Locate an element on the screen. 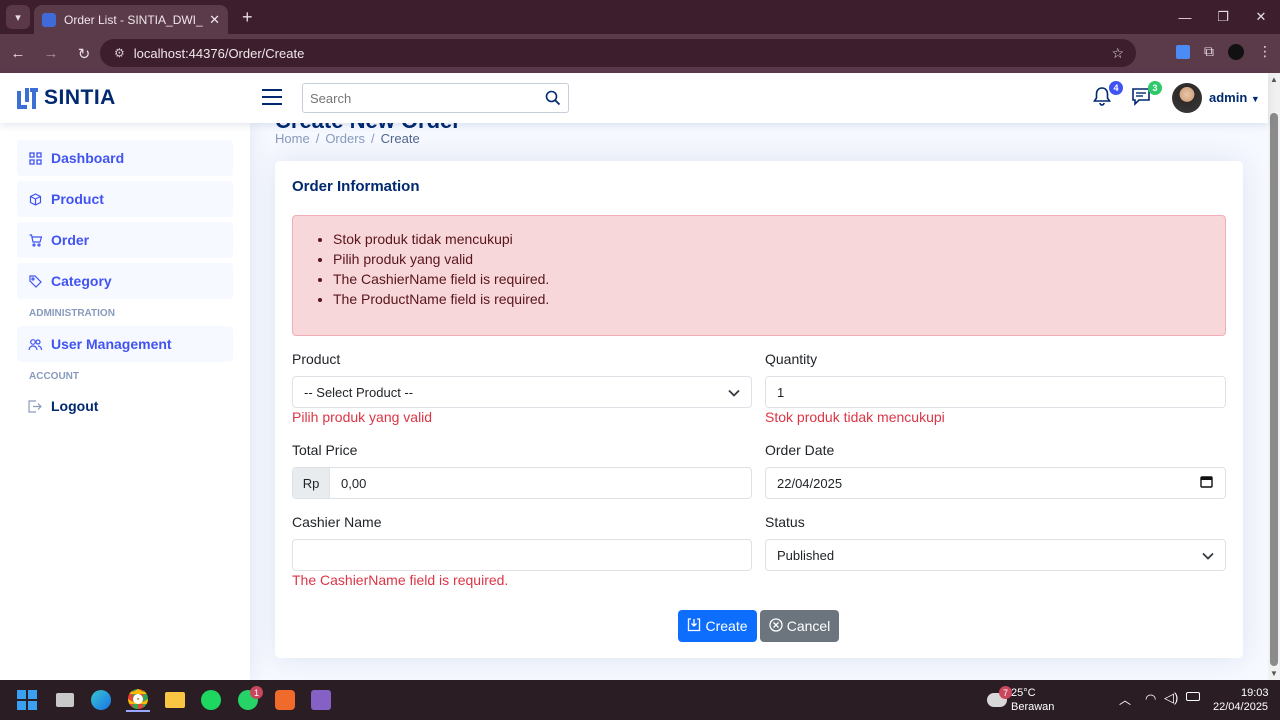 This screenshot has width=1280, height=720. task-view-icon is located at coordinates (65, 700).